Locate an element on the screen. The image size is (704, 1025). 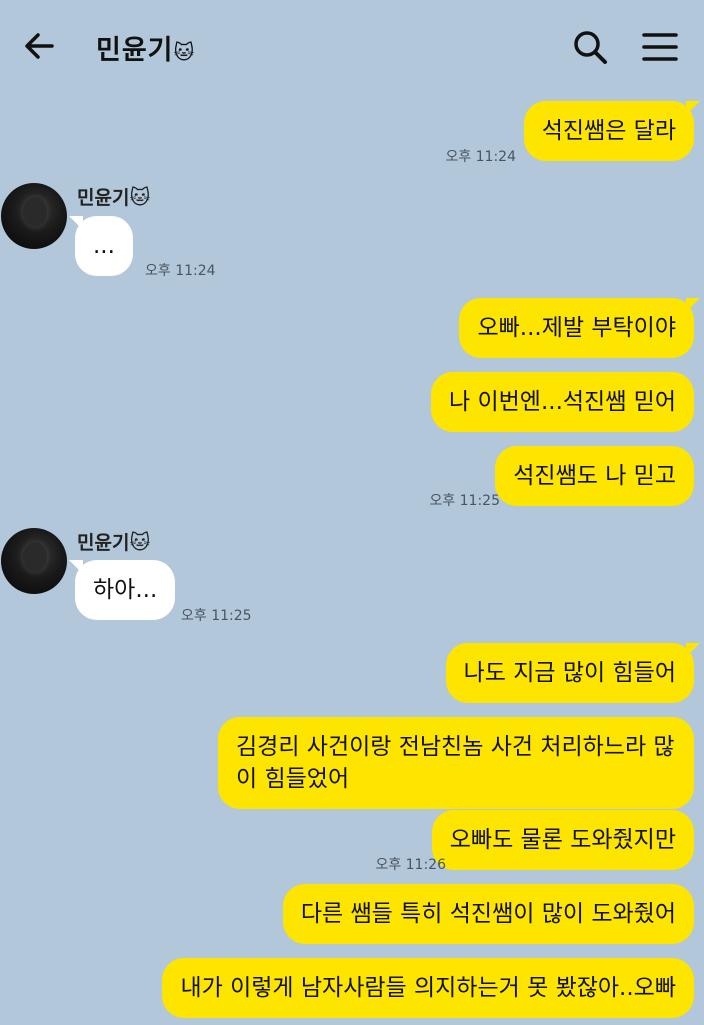
my-message-bubble: 오빠도 물론 도와줬지만 is located at coordinates (562, 840).